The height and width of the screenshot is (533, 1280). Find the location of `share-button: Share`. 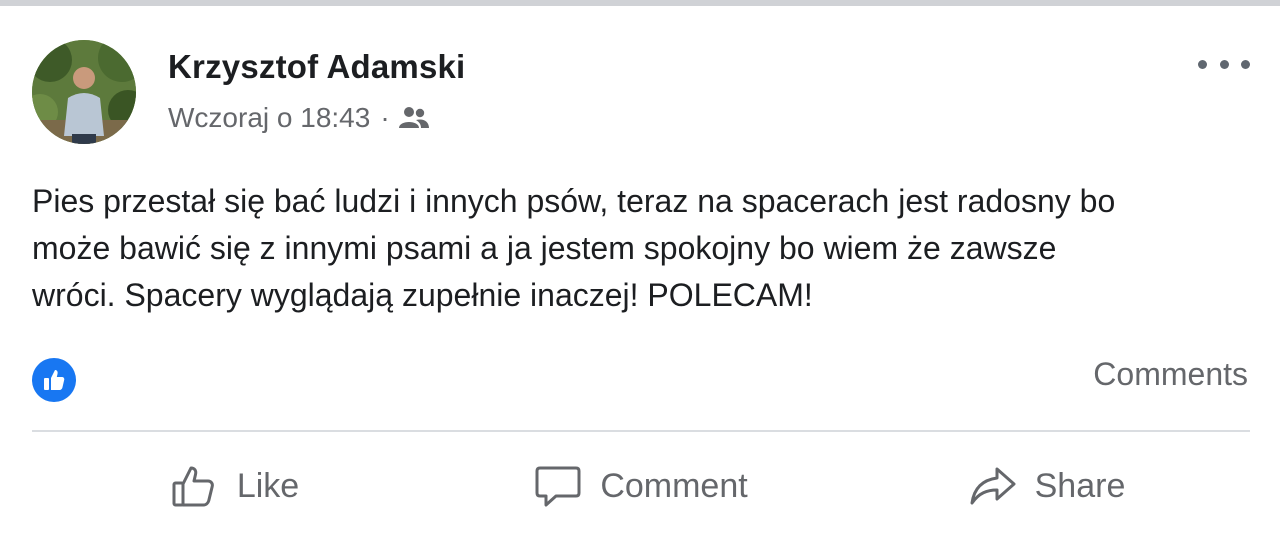

share-button: Share is located at coordinates (1047, 486).